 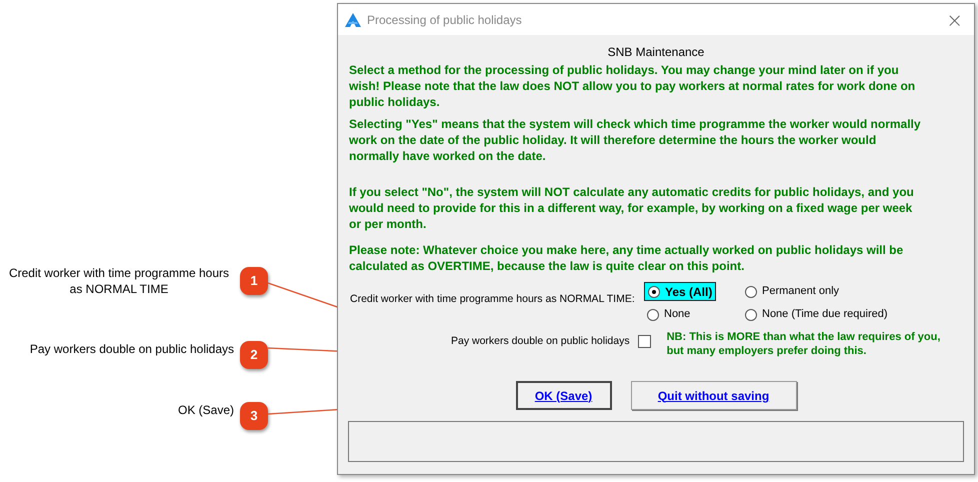 I want to click on info-paragraph: Please note: Whatever choice you make here, any time actually worked on public holidays will be calculated as OVERTIME, because the law is quite clear on this point., so click(x=626, y=258).